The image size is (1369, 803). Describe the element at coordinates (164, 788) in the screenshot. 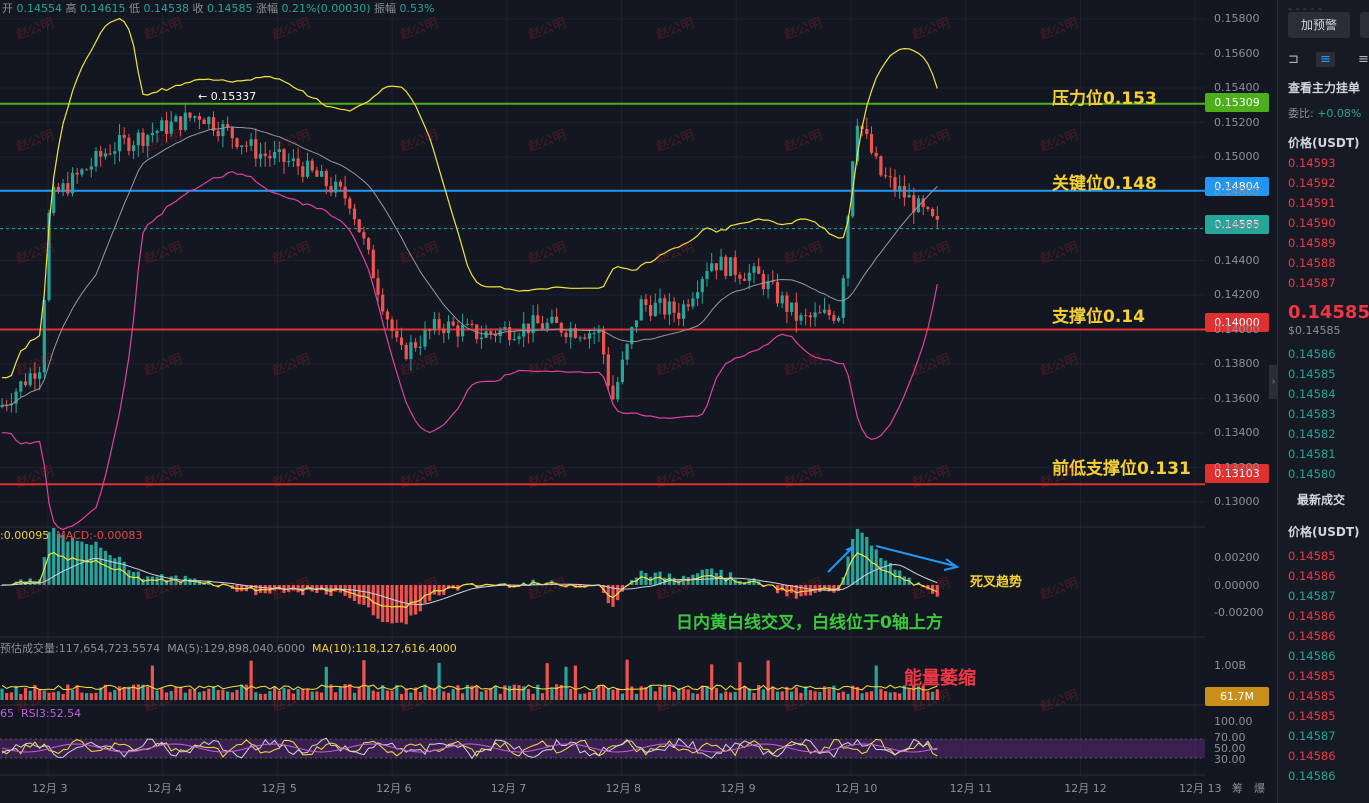

I see `time-tick: 12月 4` at that location.